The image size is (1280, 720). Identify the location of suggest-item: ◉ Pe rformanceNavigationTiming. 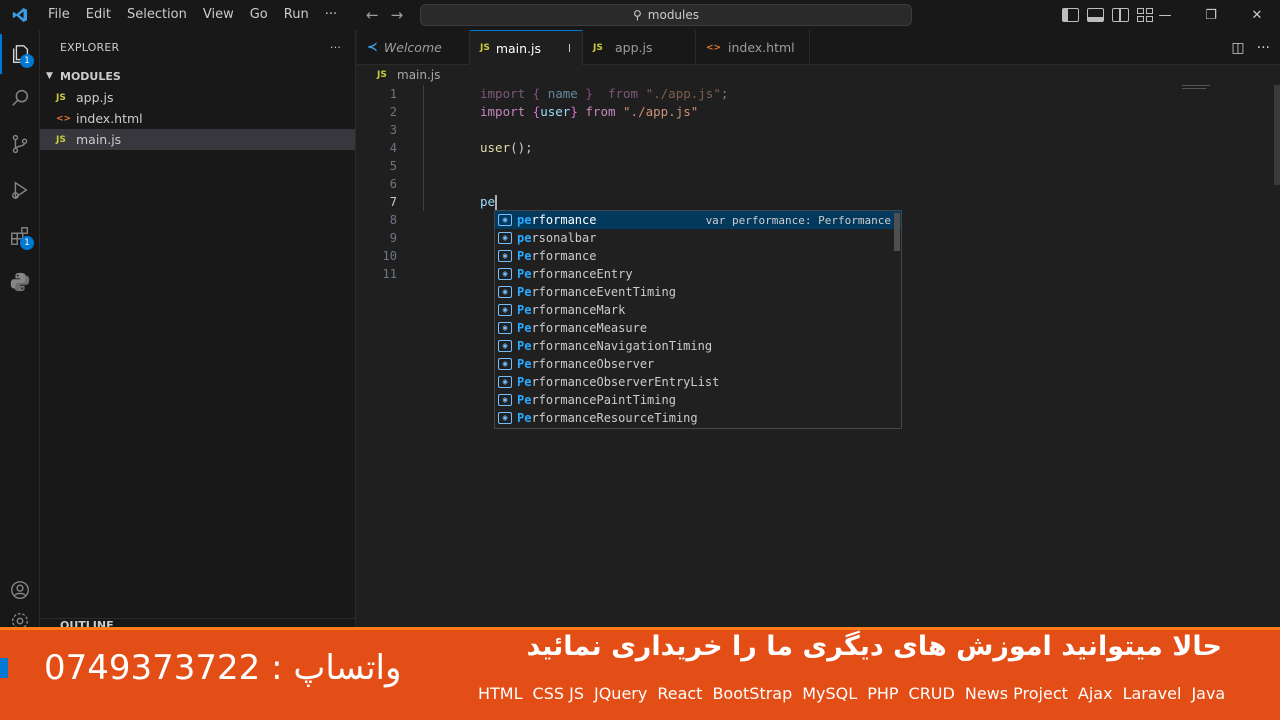
(698, 346).